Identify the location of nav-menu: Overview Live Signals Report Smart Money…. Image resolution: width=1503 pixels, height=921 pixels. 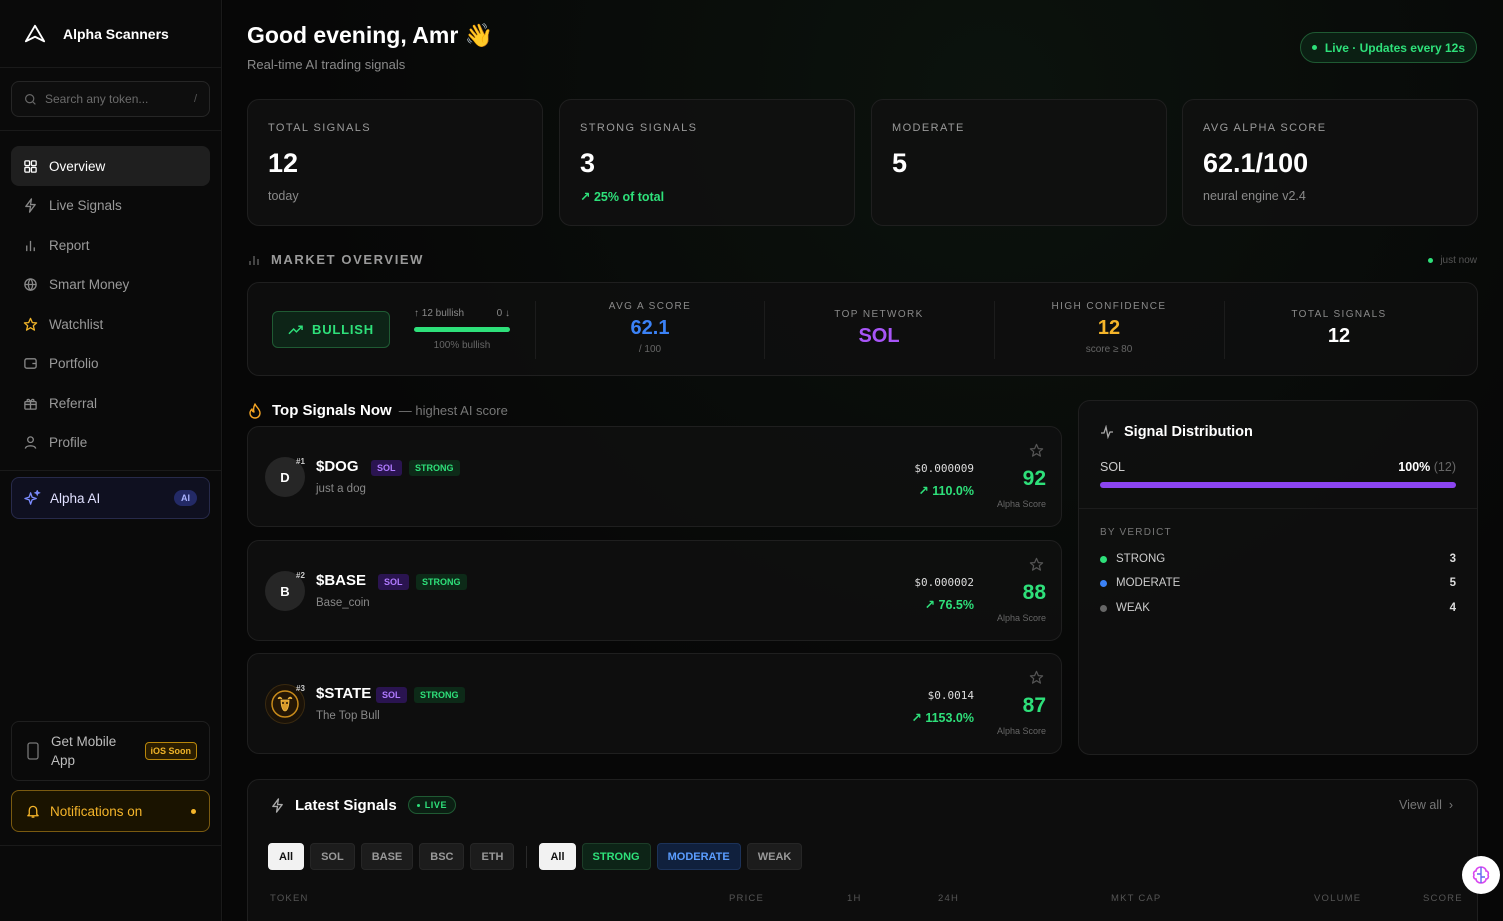
(110, 304).